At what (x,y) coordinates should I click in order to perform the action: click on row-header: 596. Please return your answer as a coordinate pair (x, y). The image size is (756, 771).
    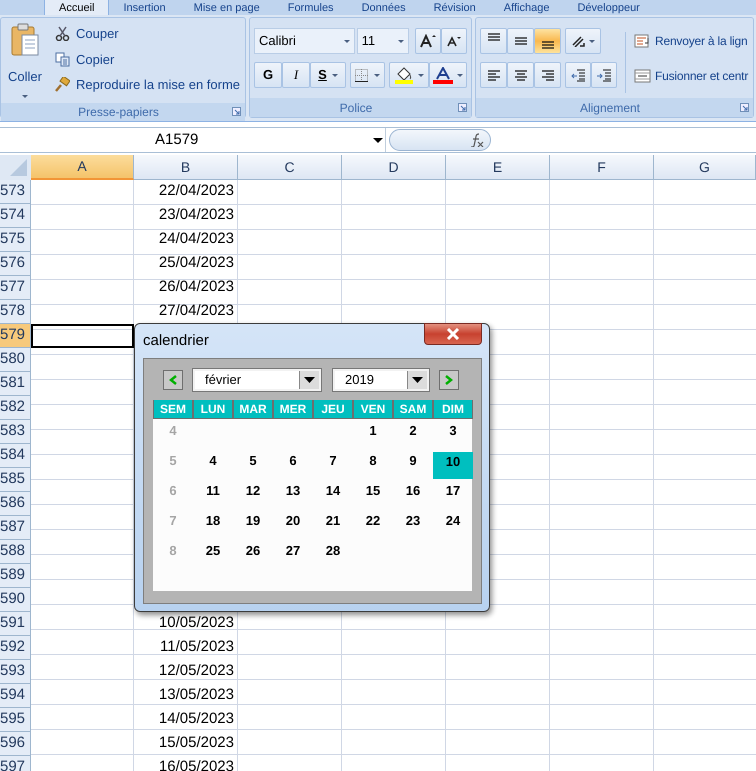
    Looking at the image, I should click on (15, 744).